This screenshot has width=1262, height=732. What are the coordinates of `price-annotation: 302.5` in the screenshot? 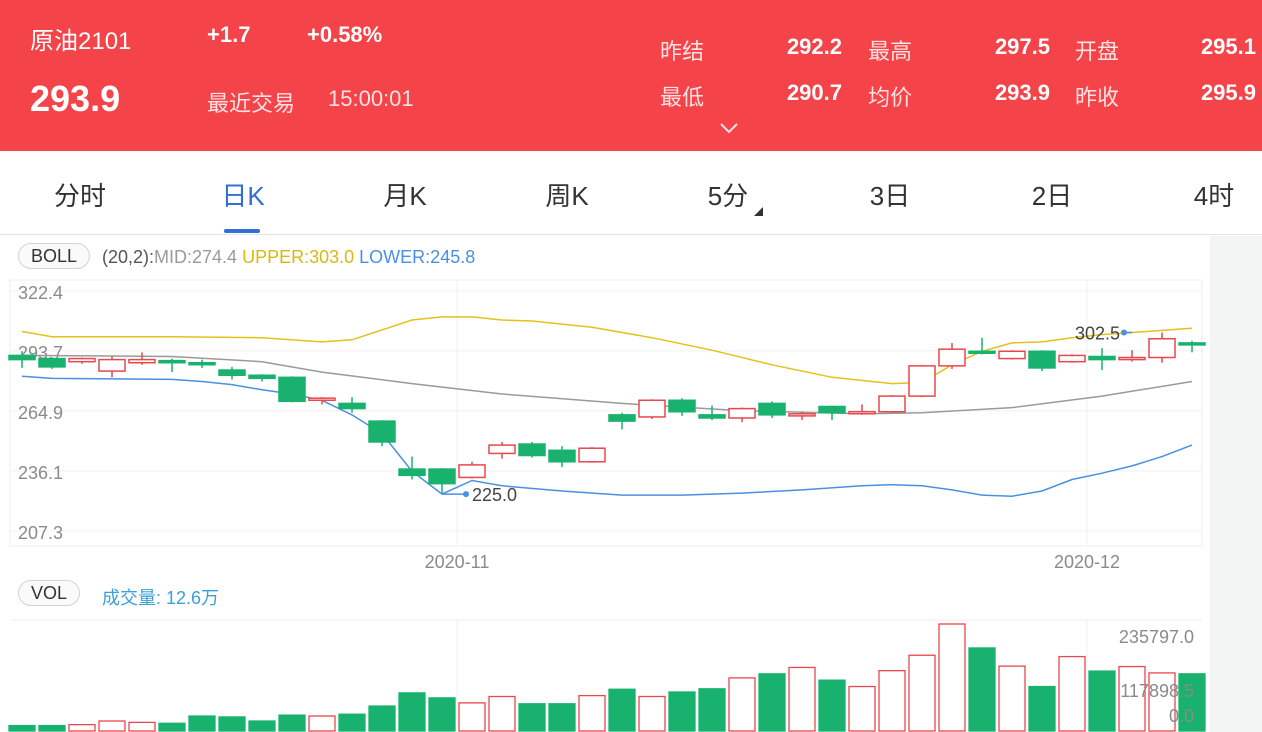 It's located at (1097, 333).